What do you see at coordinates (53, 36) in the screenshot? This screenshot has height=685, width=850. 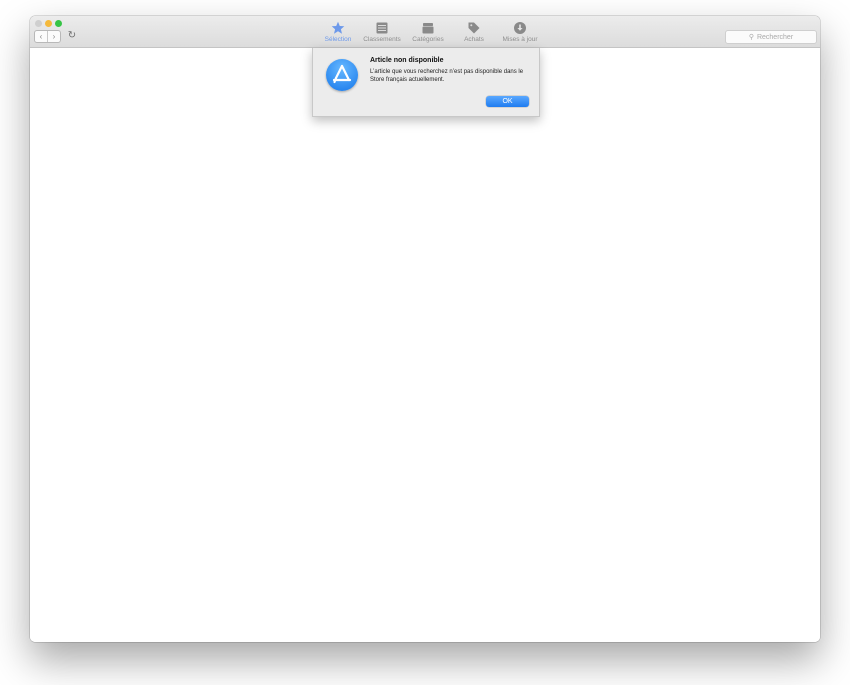 I see `forward-button: ›` at bounding box center [53, 36].